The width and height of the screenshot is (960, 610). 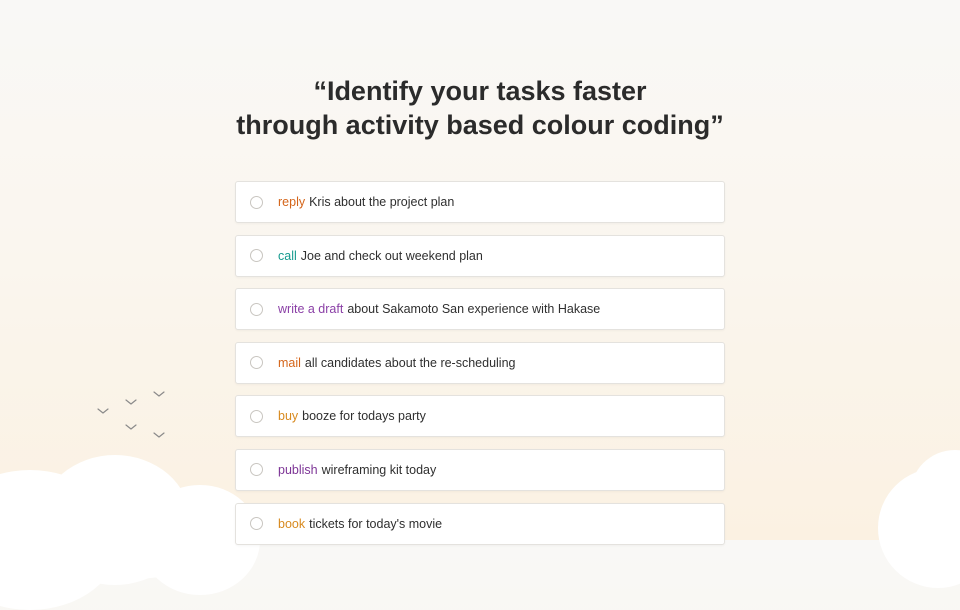 What do you see at coordinates (480, 469) in the screenshot?
I see `task-item: publish wireframing kit today` at bounding box center [480, 469].